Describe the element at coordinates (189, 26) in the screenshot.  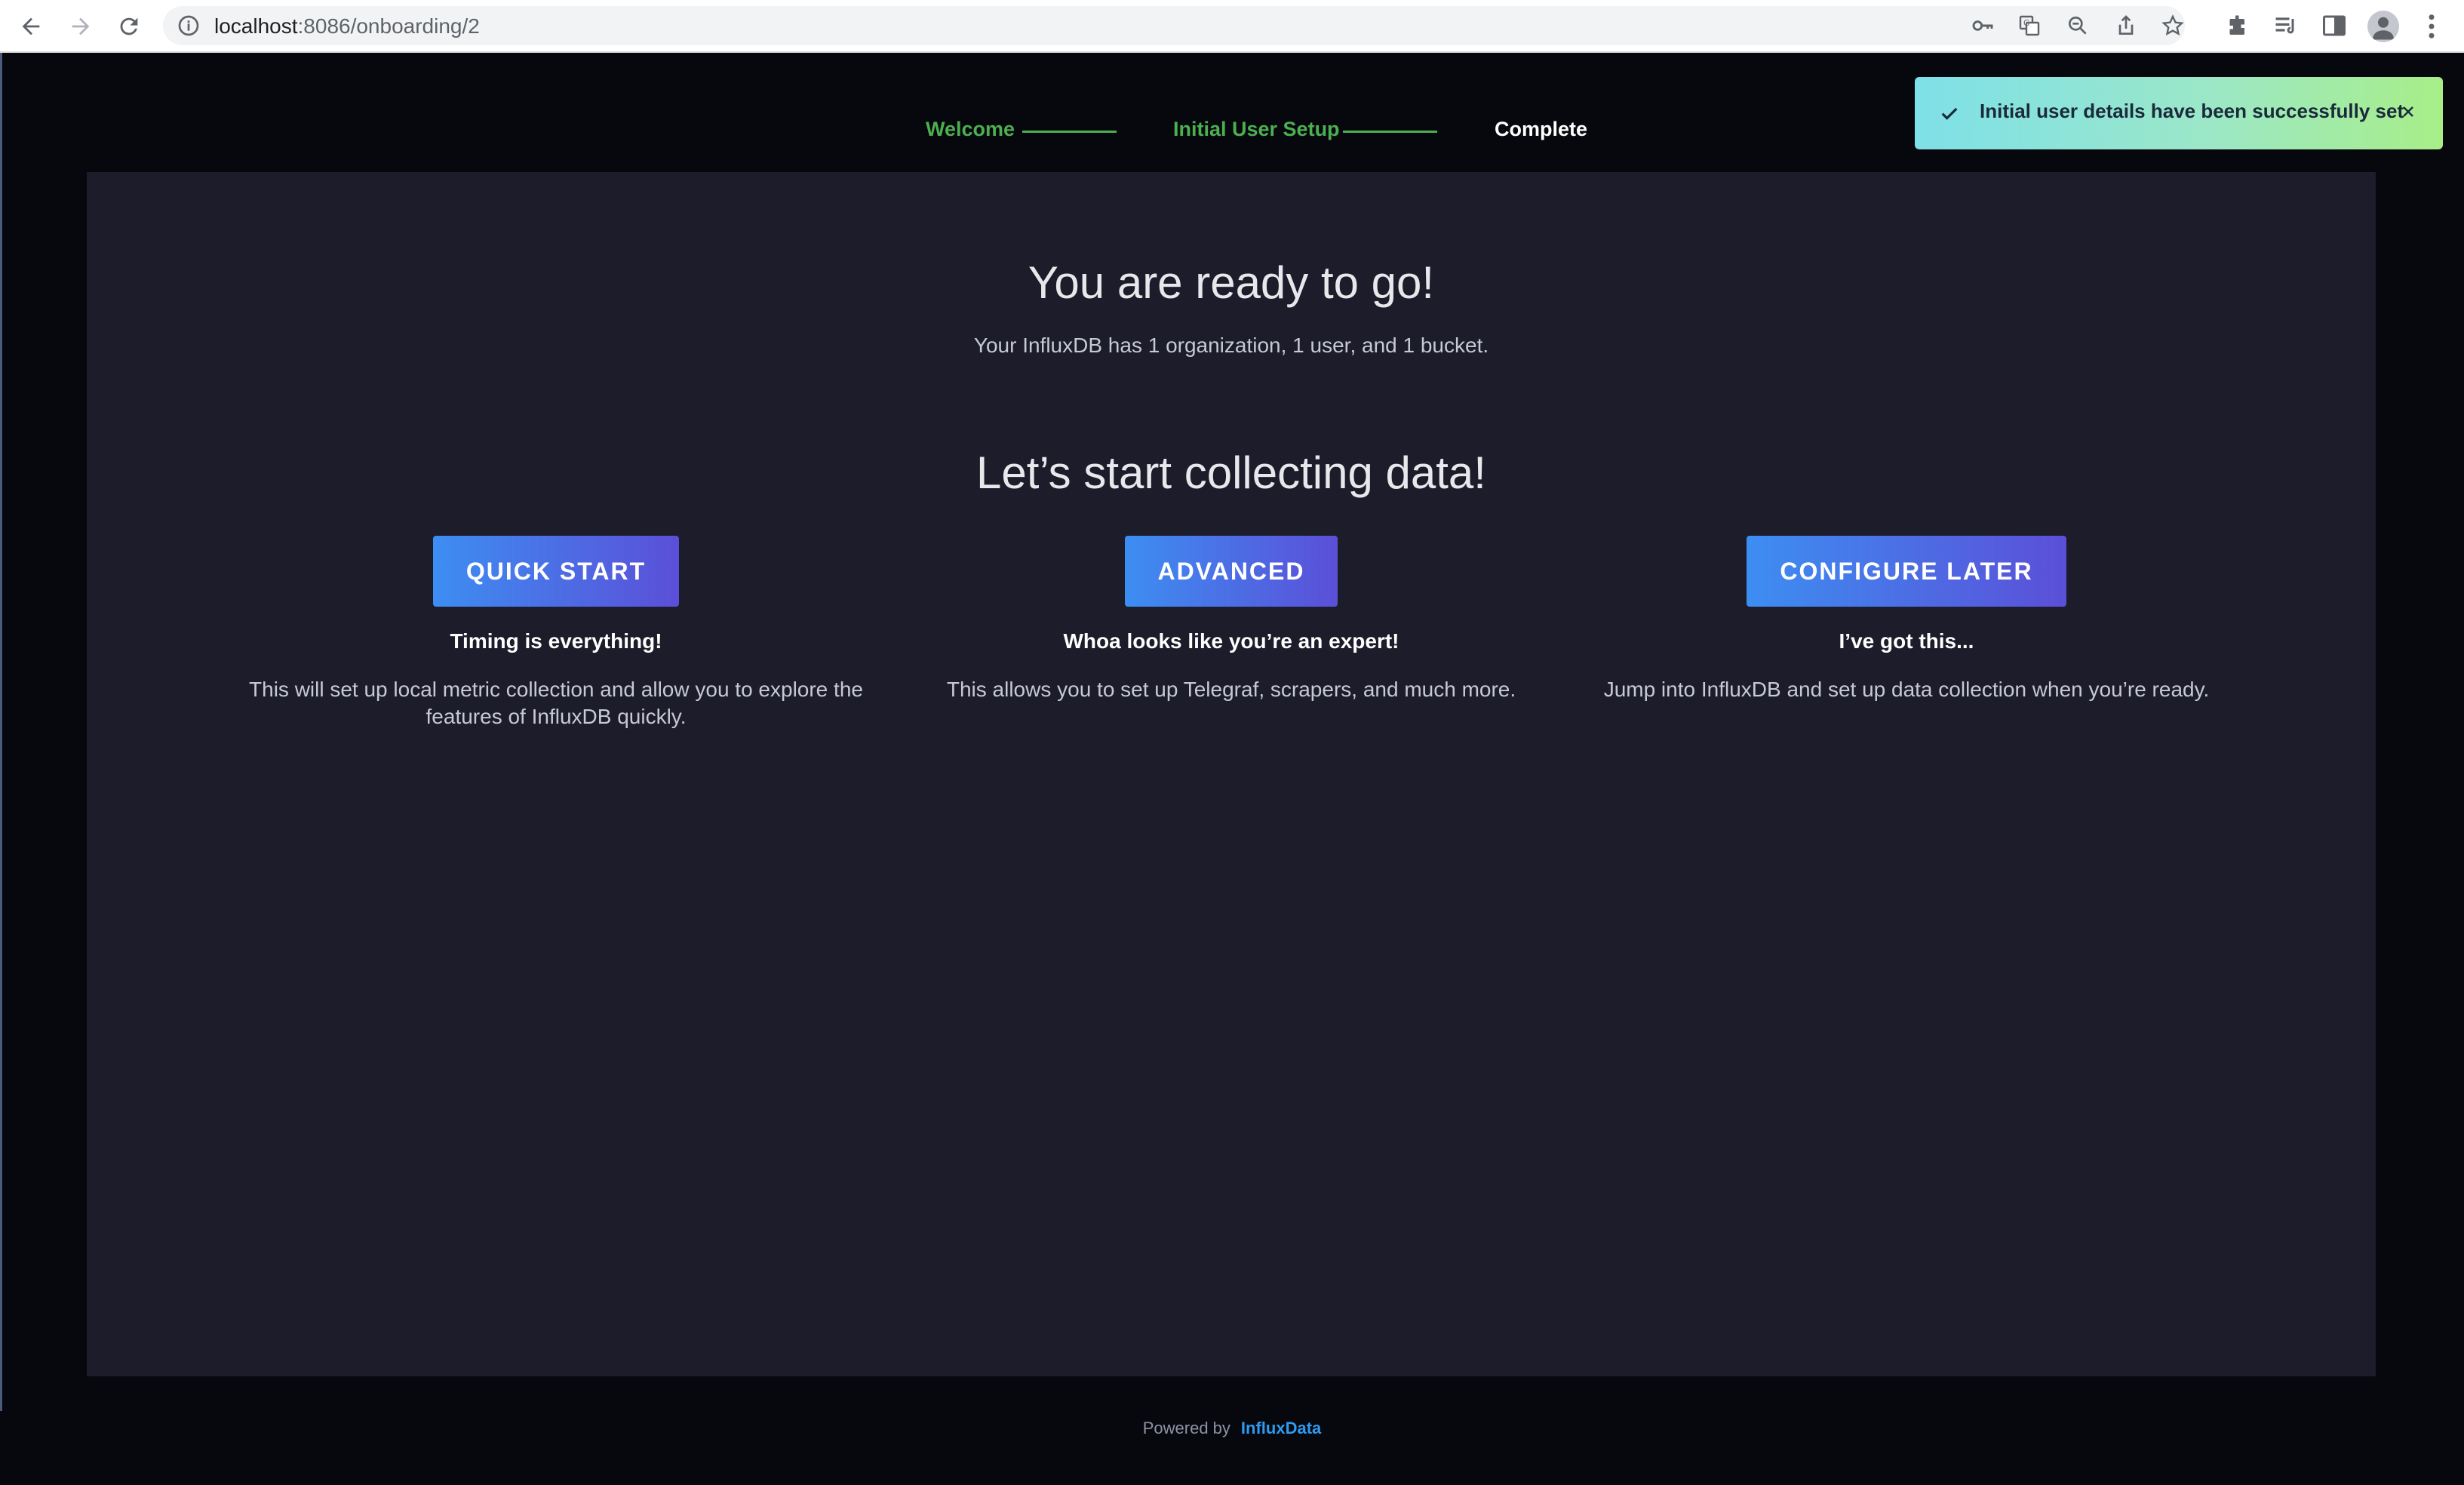
I see `info-icon` at that location.